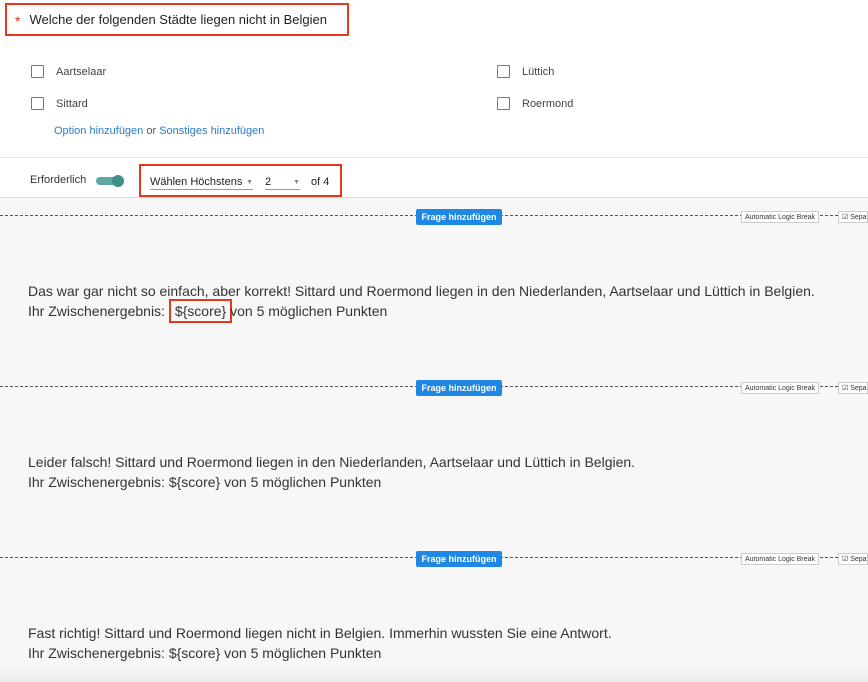 The image size is (868, 682). What do you see at coordinates (282, 183) in the screenshot?
I see `max-value-select: 2 ▼` at bounding box center [282, 183].